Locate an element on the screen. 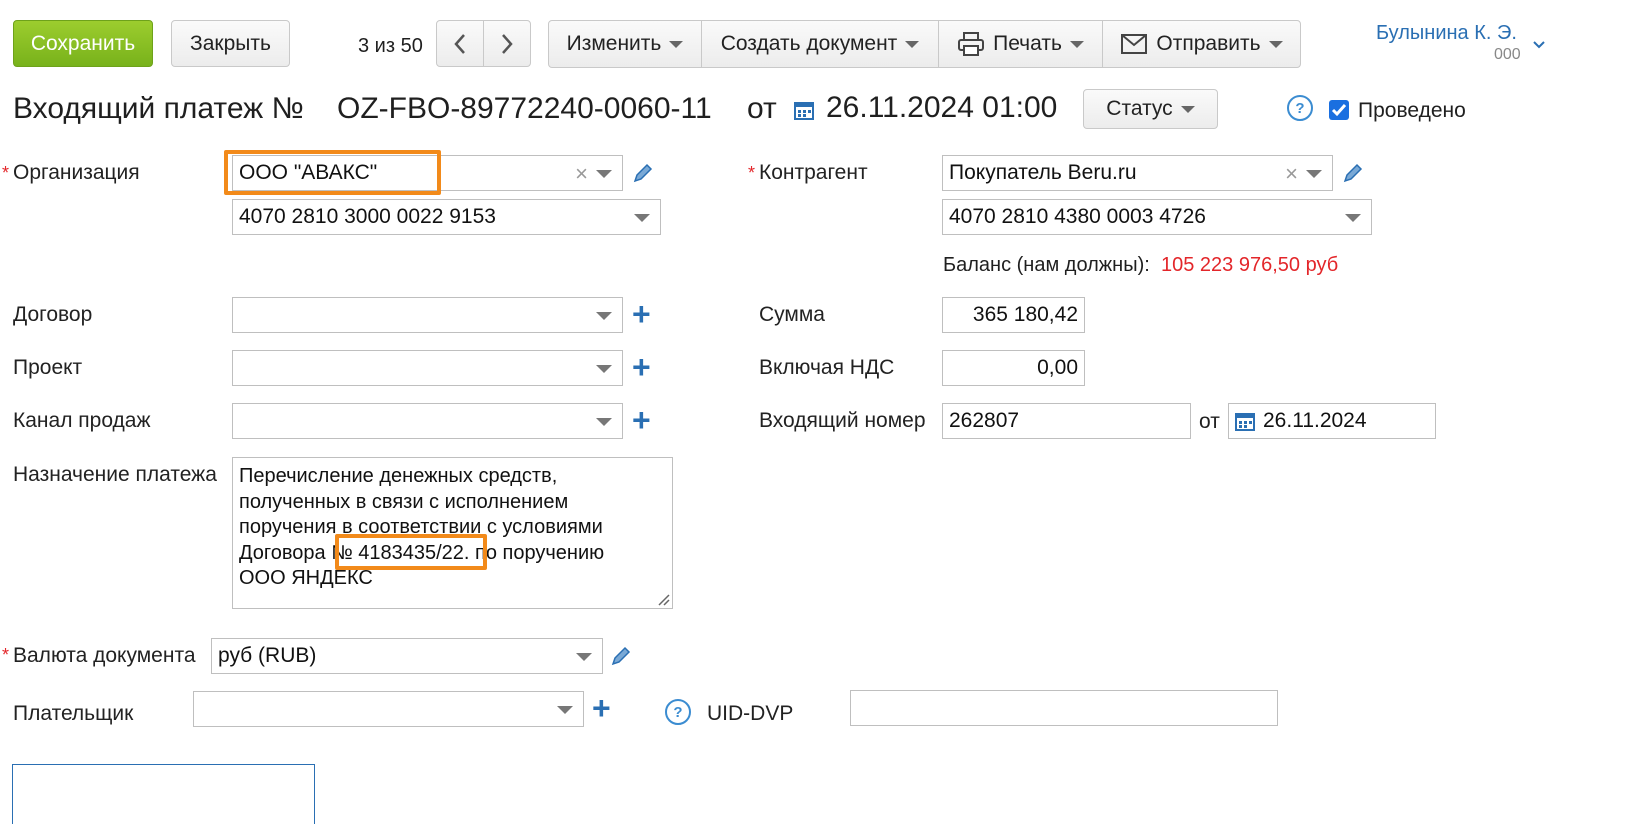 This screenshot has width=1646, height=824. currency-field: руб (RUB) is located at coordinates (407, 656).